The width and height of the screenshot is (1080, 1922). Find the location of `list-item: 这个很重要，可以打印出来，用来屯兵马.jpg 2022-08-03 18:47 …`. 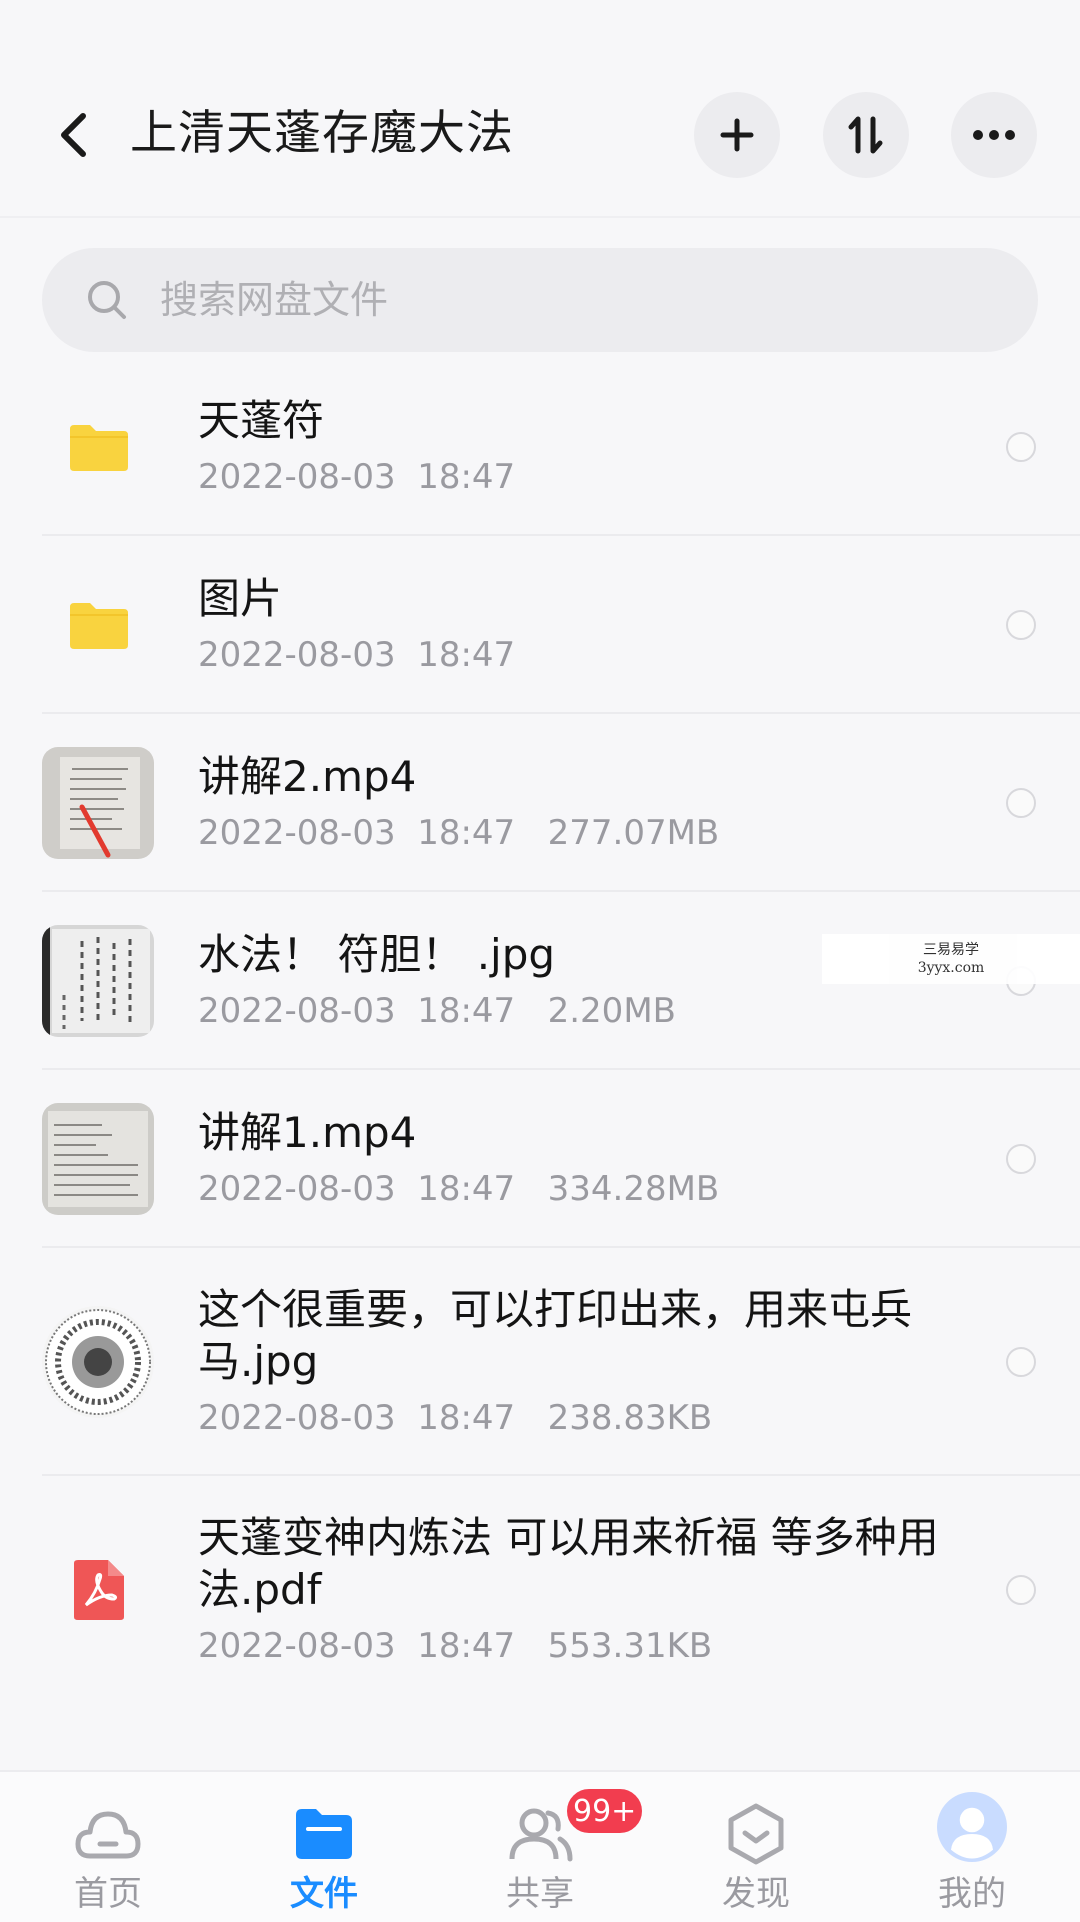

list-item: 这个很重要，可以打印出来，用来屯兵马.jpg 2022-08-03 18:47 … is located at coordinates (540, 1362).